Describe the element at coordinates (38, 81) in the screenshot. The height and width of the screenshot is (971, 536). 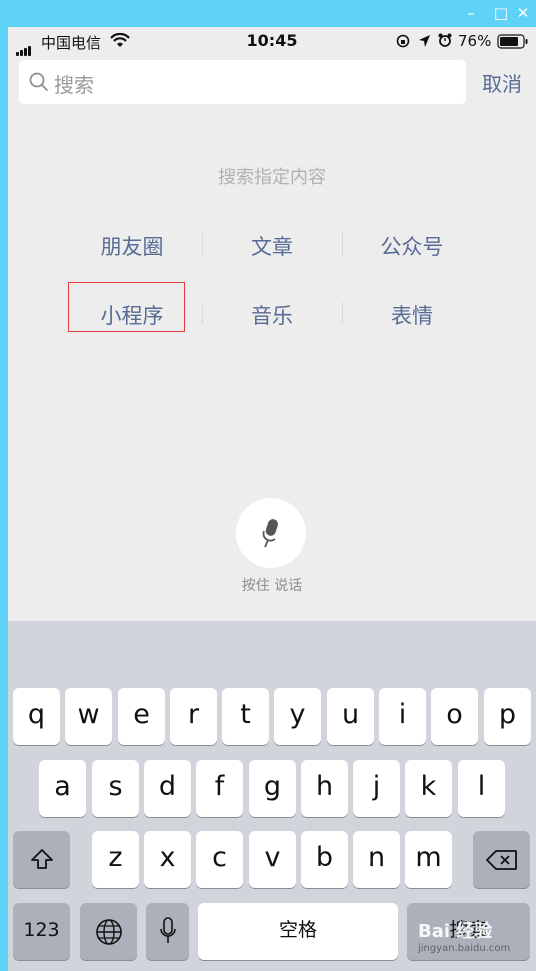
I see `search-icon` at that location.